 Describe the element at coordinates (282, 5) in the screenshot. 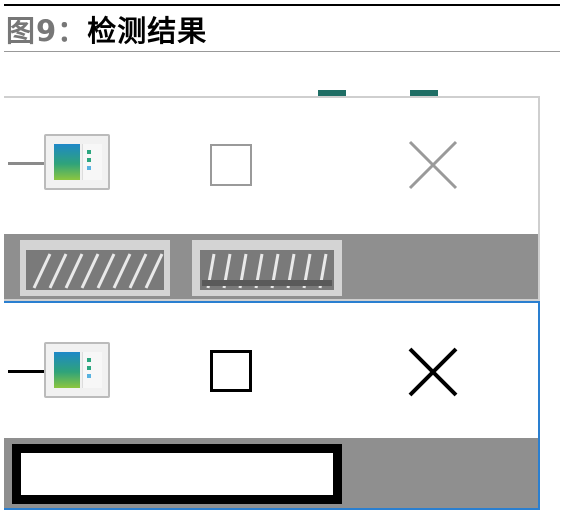

I see `header-top-rule` at that location.